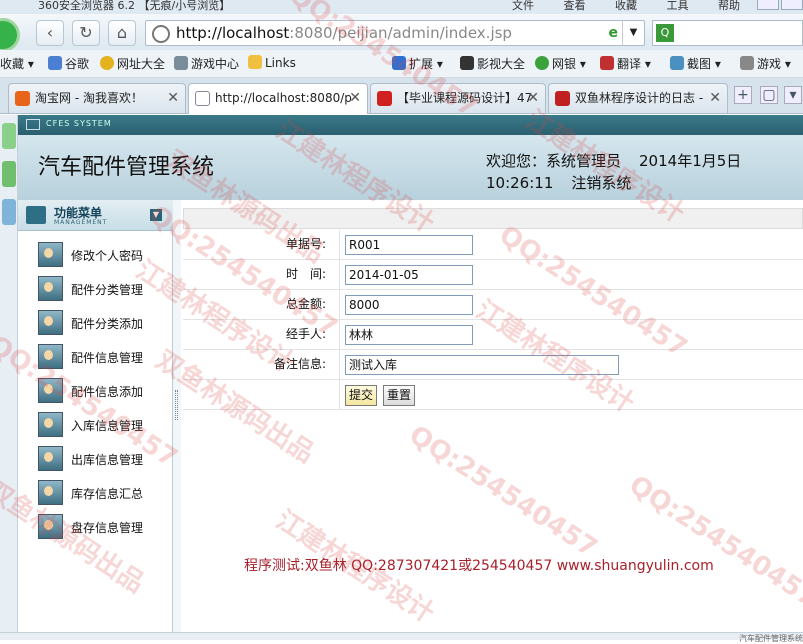 This screenshot has width=803, height=644. Describe the element at coordinates (409, 305) in the screenshot. I see `total-amount-input: 8000` at that location.